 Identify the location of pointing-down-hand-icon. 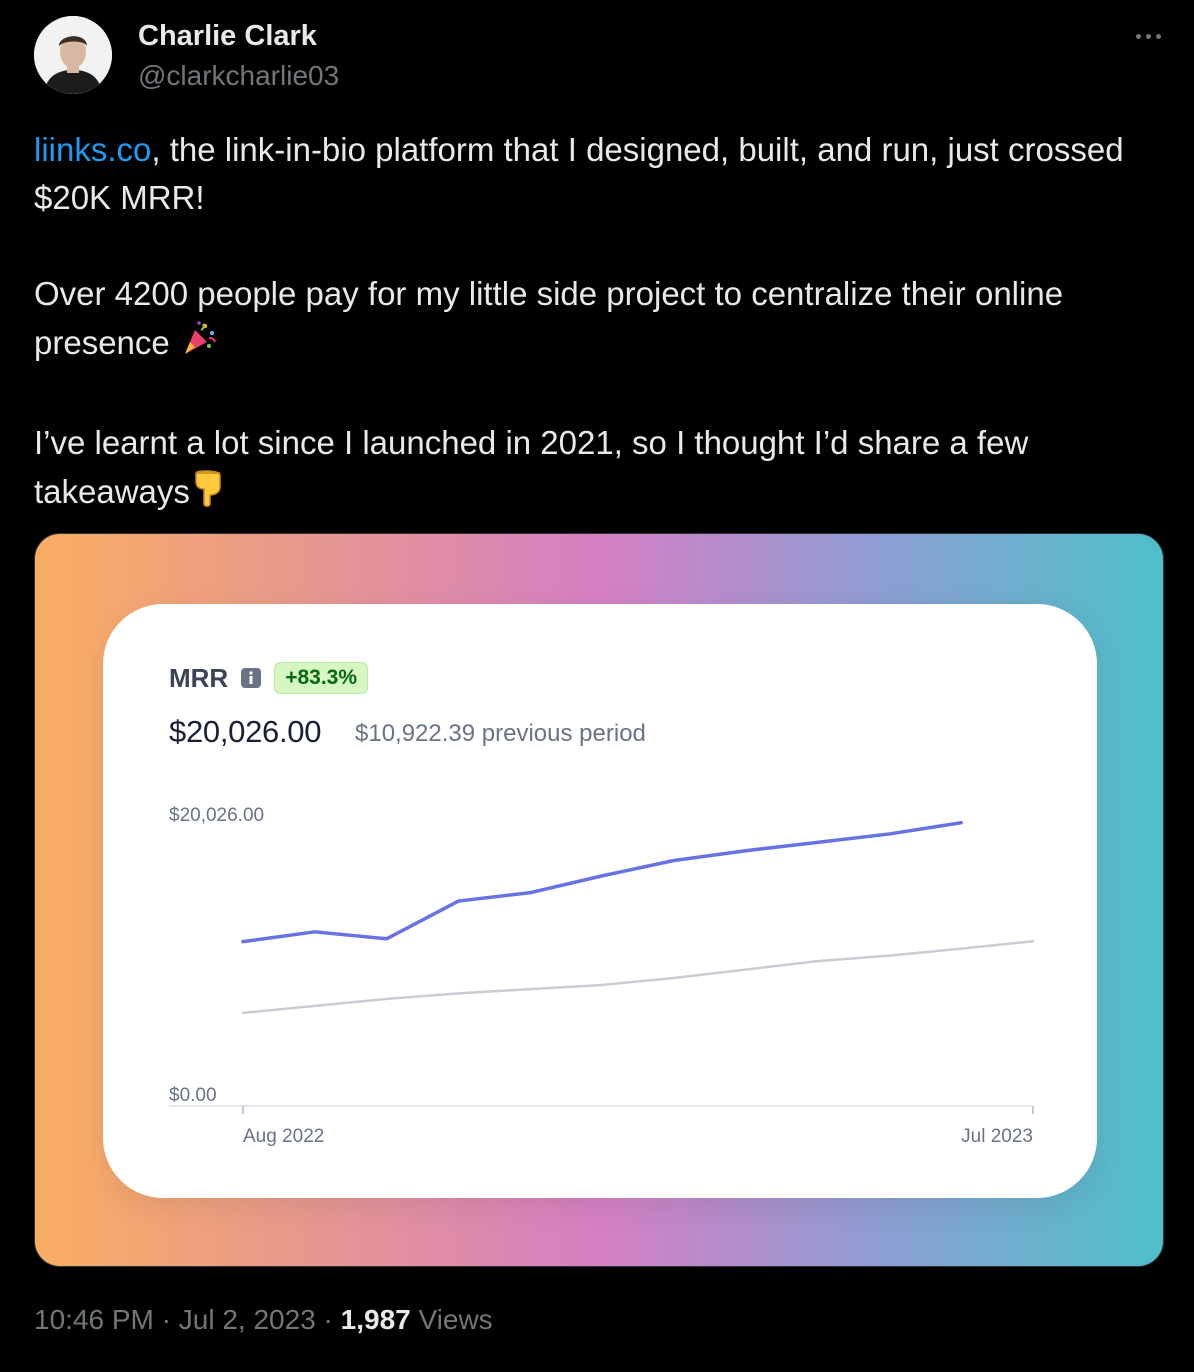
(208, 493).